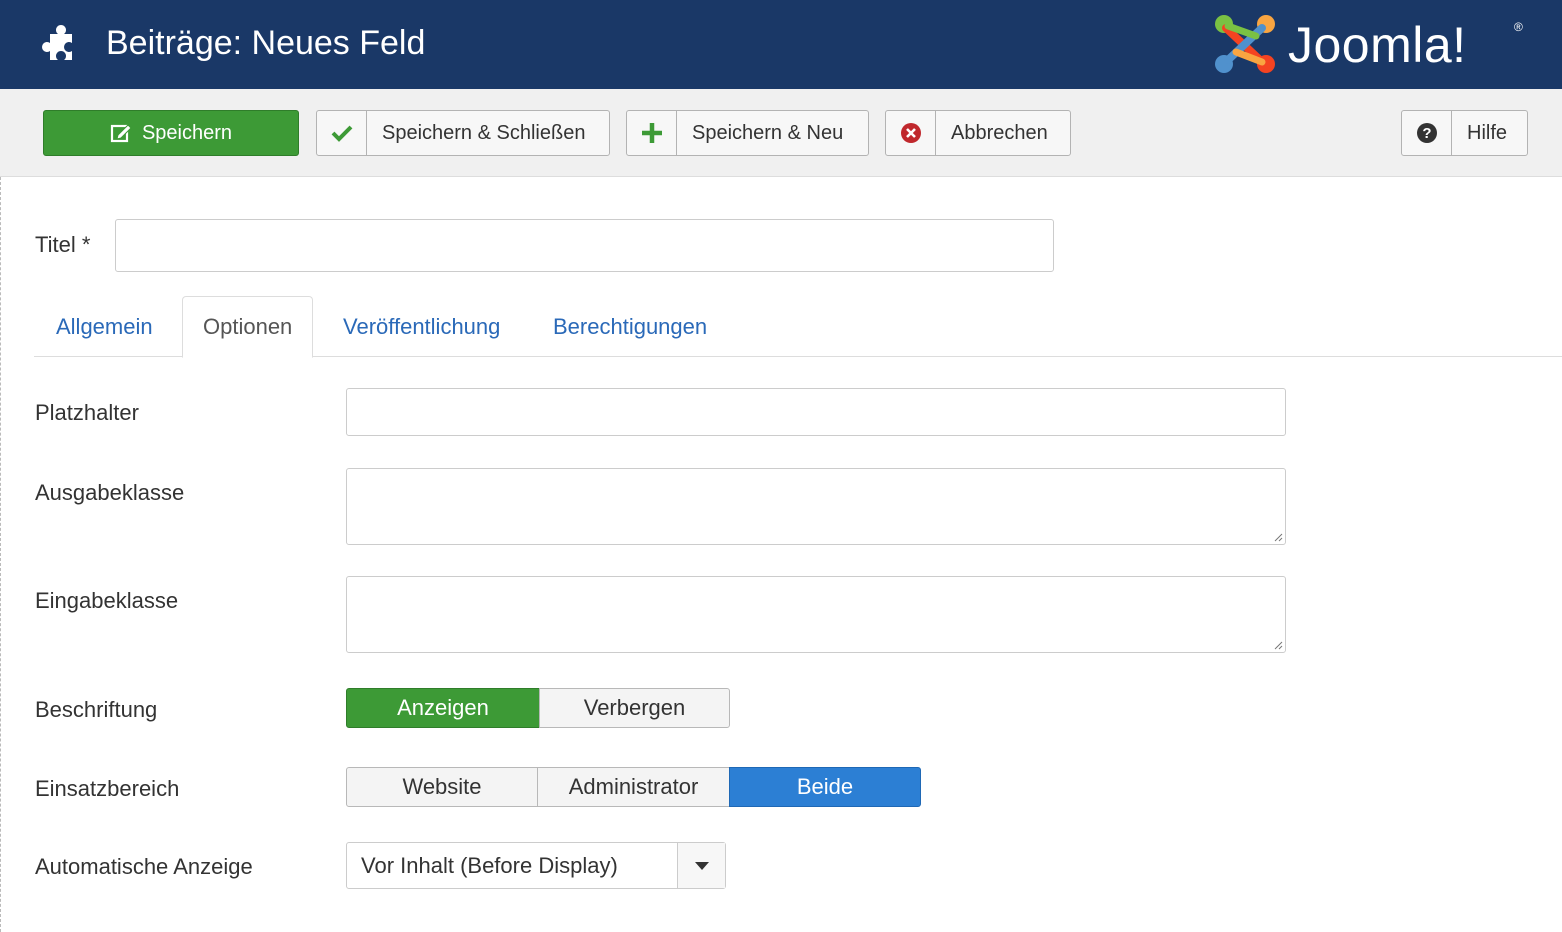 The image size is (1562, 932). I want to click on help-label: Hilfe, so click(1487, 132).